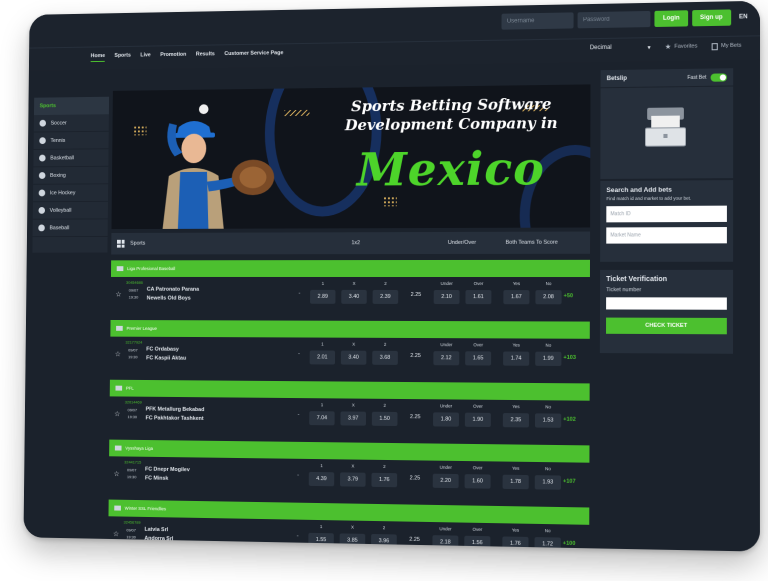  I want to click on odds-btts-no: 2.08, so click(548, 297).